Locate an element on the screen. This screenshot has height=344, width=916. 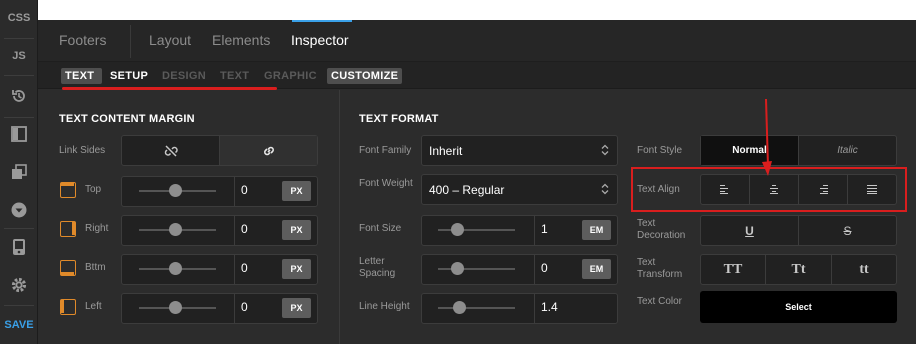
text-color-select-button: Select is located at coordinates (798, 307).